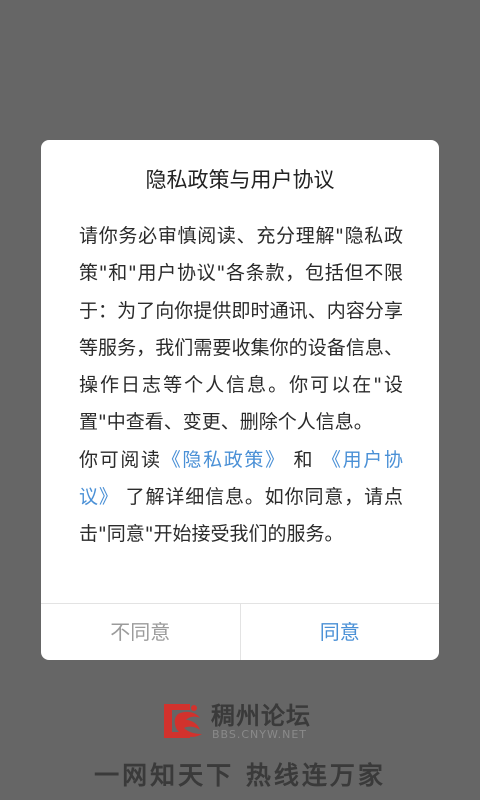  Describe the element at coordinates (240, 775) in the screenshot. I see `brand-slogan: 一网知天下 热线连万家` at that location.